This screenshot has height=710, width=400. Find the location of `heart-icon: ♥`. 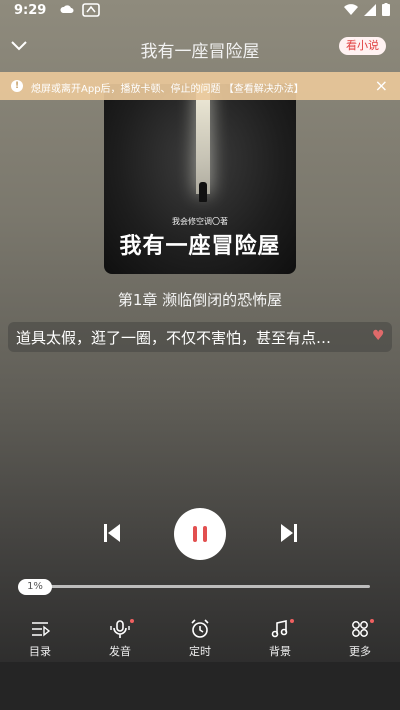

heart-icon: ♥ is located at coordinates (378, 336).